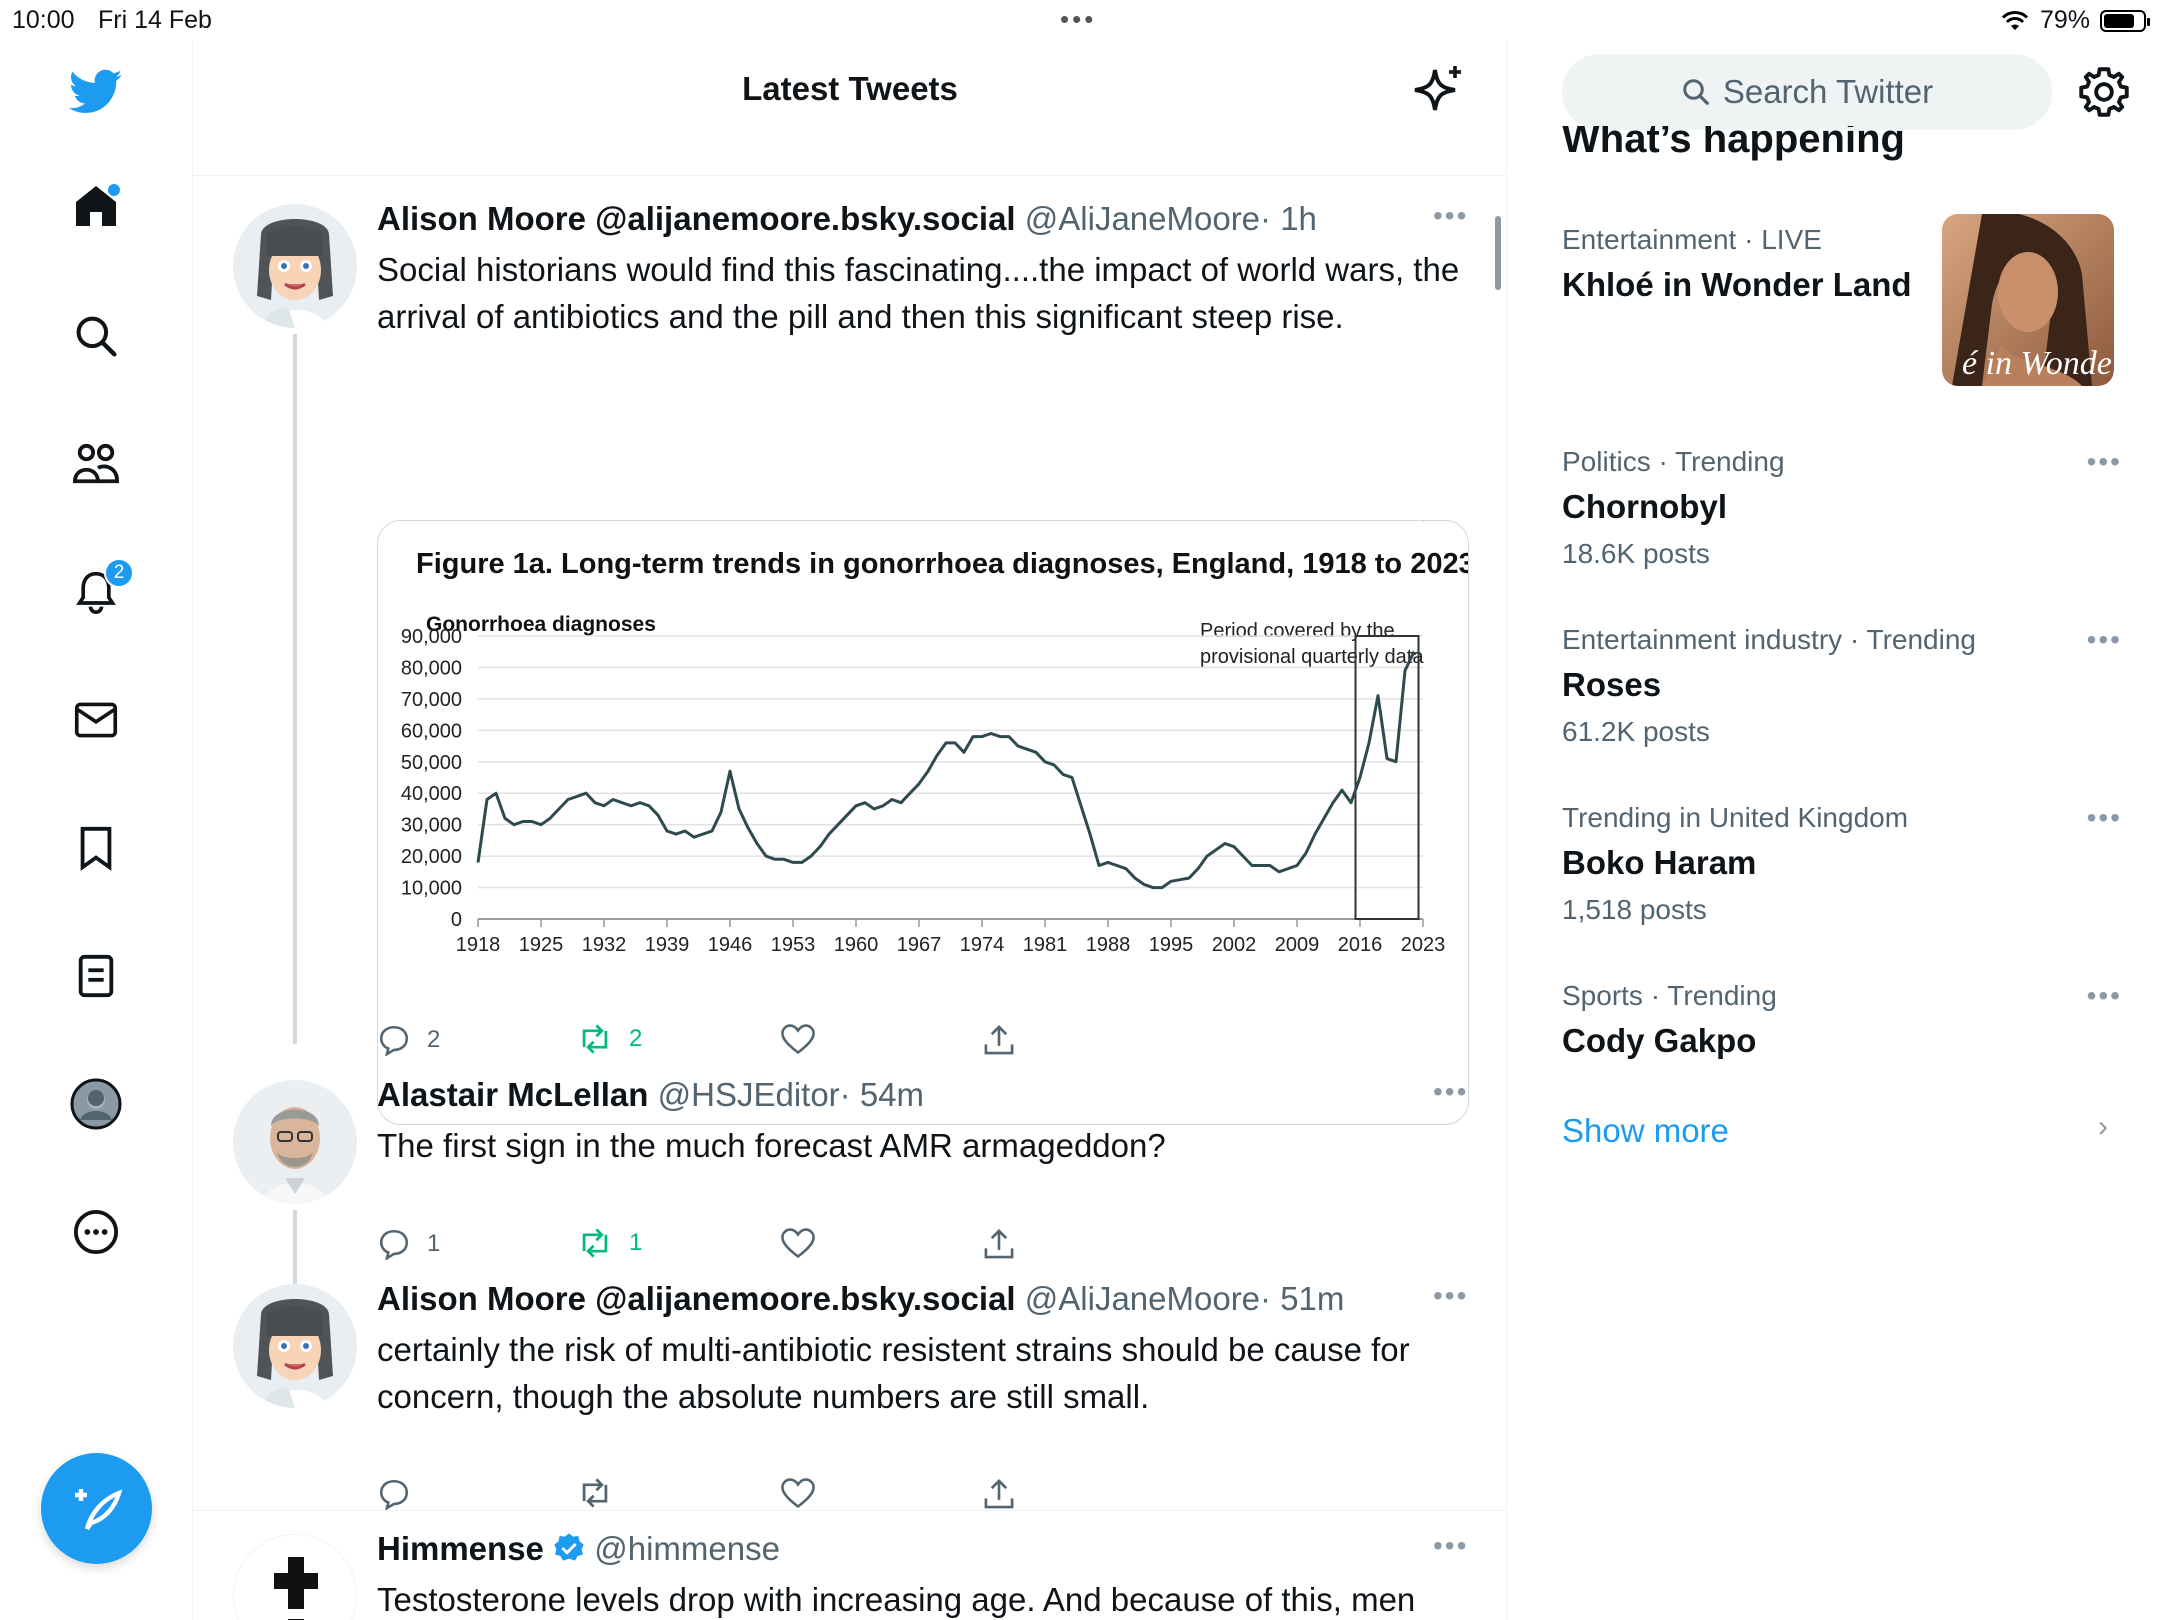 This screenshot has width=2160, height=1620. Describe the element at coordinates (96, 336) in the screenshot. I see `search-icon` at that location.